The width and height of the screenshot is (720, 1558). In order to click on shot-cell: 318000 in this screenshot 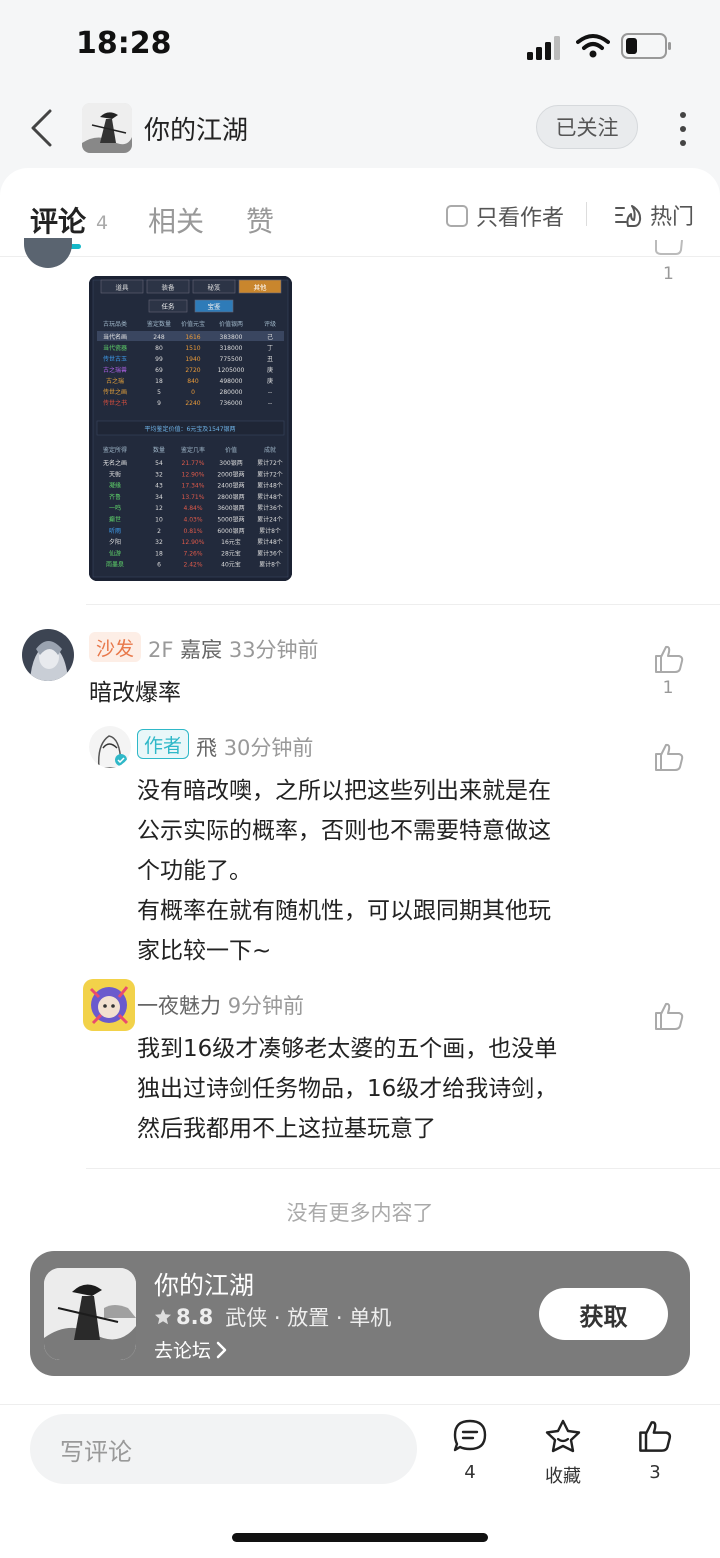, I will do `click(231, 348)`.